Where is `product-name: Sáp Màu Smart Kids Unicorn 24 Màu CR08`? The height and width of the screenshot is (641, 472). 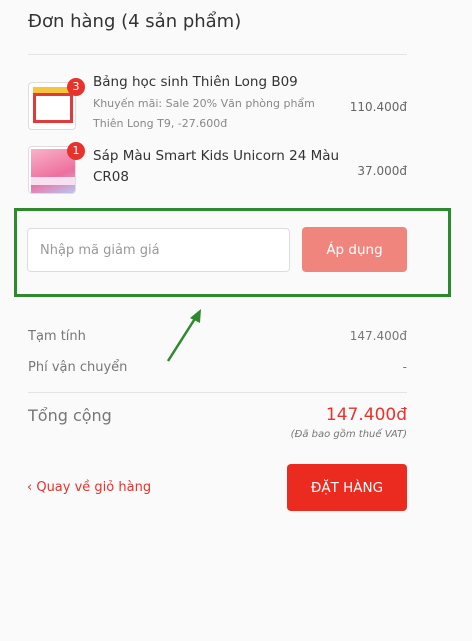
product-name: Sáp Màu Smart Kids Unicorn 24 Màu CR08 is located at coordinates (218, 167).